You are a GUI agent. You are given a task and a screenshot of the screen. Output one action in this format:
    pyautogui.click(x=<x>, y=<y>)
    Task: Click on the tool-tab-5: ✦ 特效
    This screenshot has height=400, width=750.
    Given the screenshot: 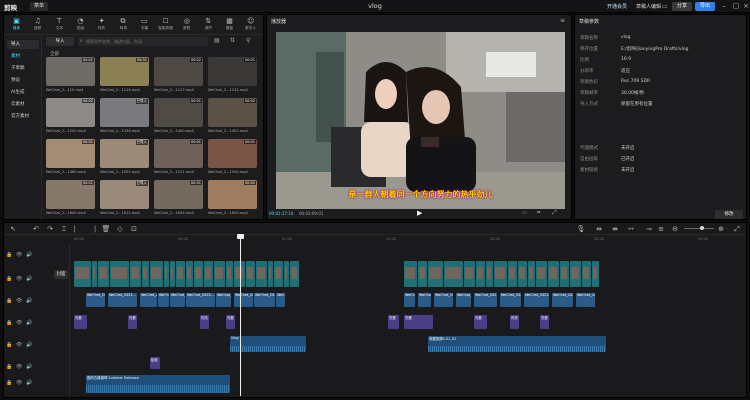 What is the action you would take?
    pyautogui.click(x=101, y=25)
    